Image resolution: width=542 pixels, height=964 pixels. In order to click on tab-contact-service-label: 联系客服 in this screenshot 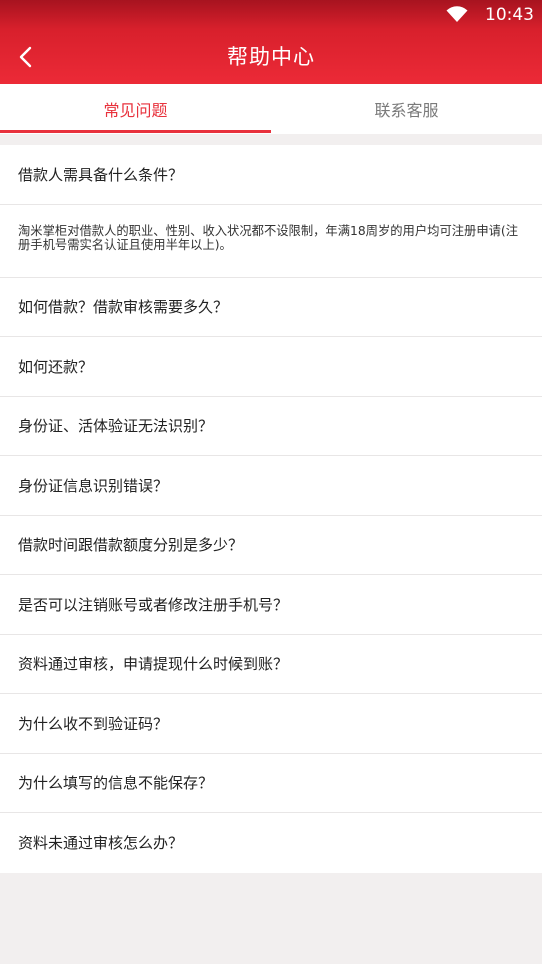, I will do `click(406, 110)`.